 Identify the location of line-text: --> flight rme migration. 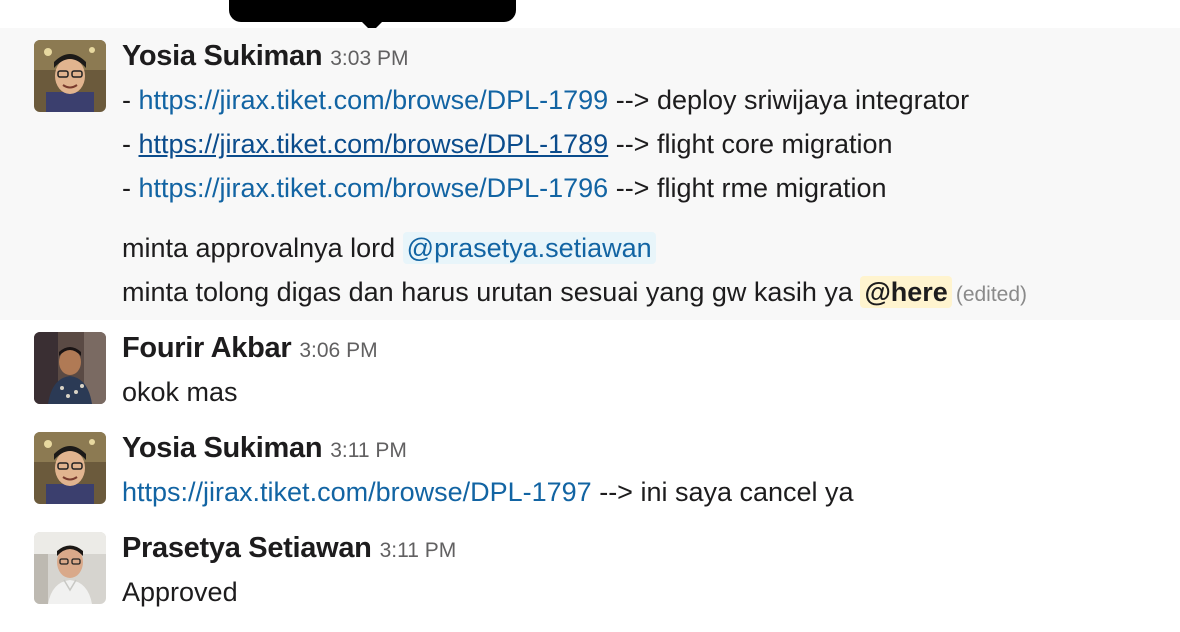
(747, 188).